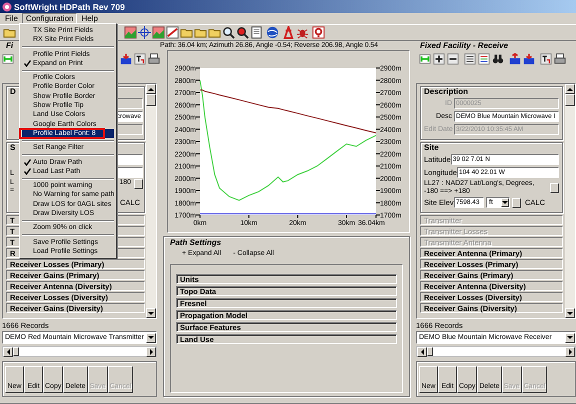 This screenshot has height=404, width=576. I want to click on marker-icon, so click(318, 32).